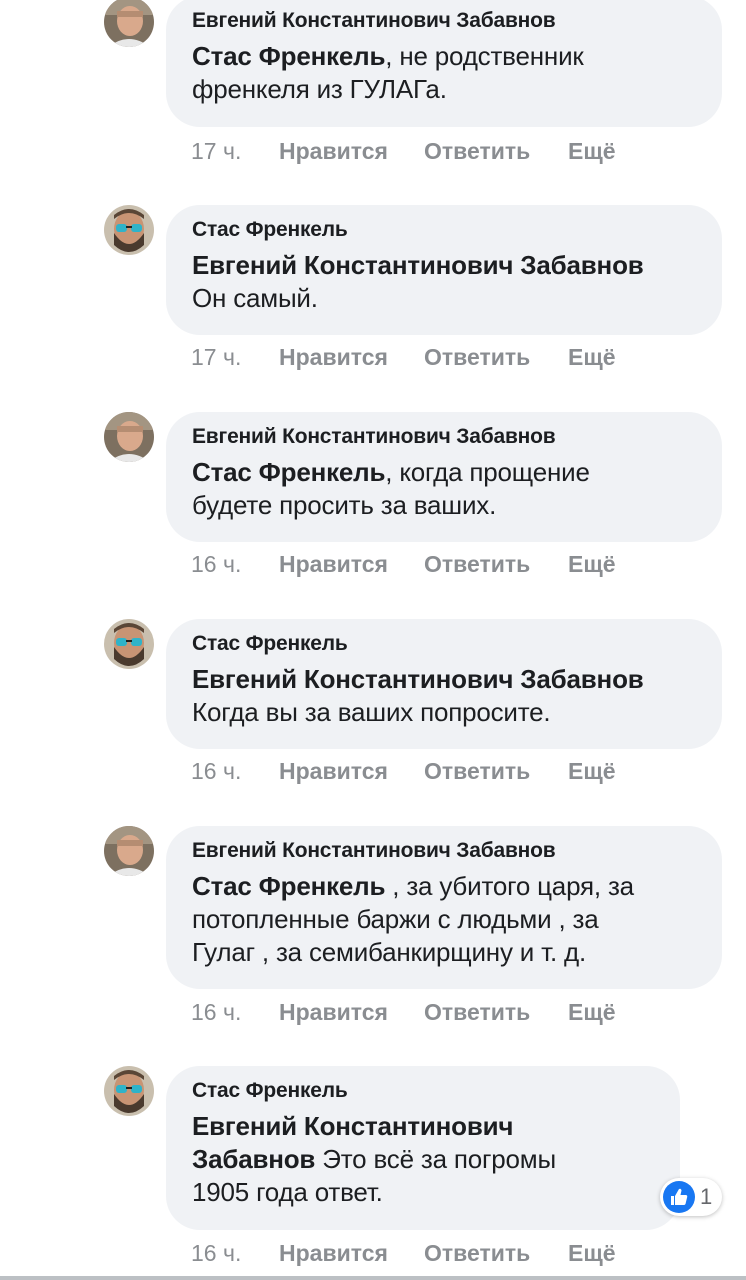 The image size is (746, 1280). Describe the element at coordinates (352, 1126) in the screenshot. I see `mention-link: Евгений Константинович` at that location.